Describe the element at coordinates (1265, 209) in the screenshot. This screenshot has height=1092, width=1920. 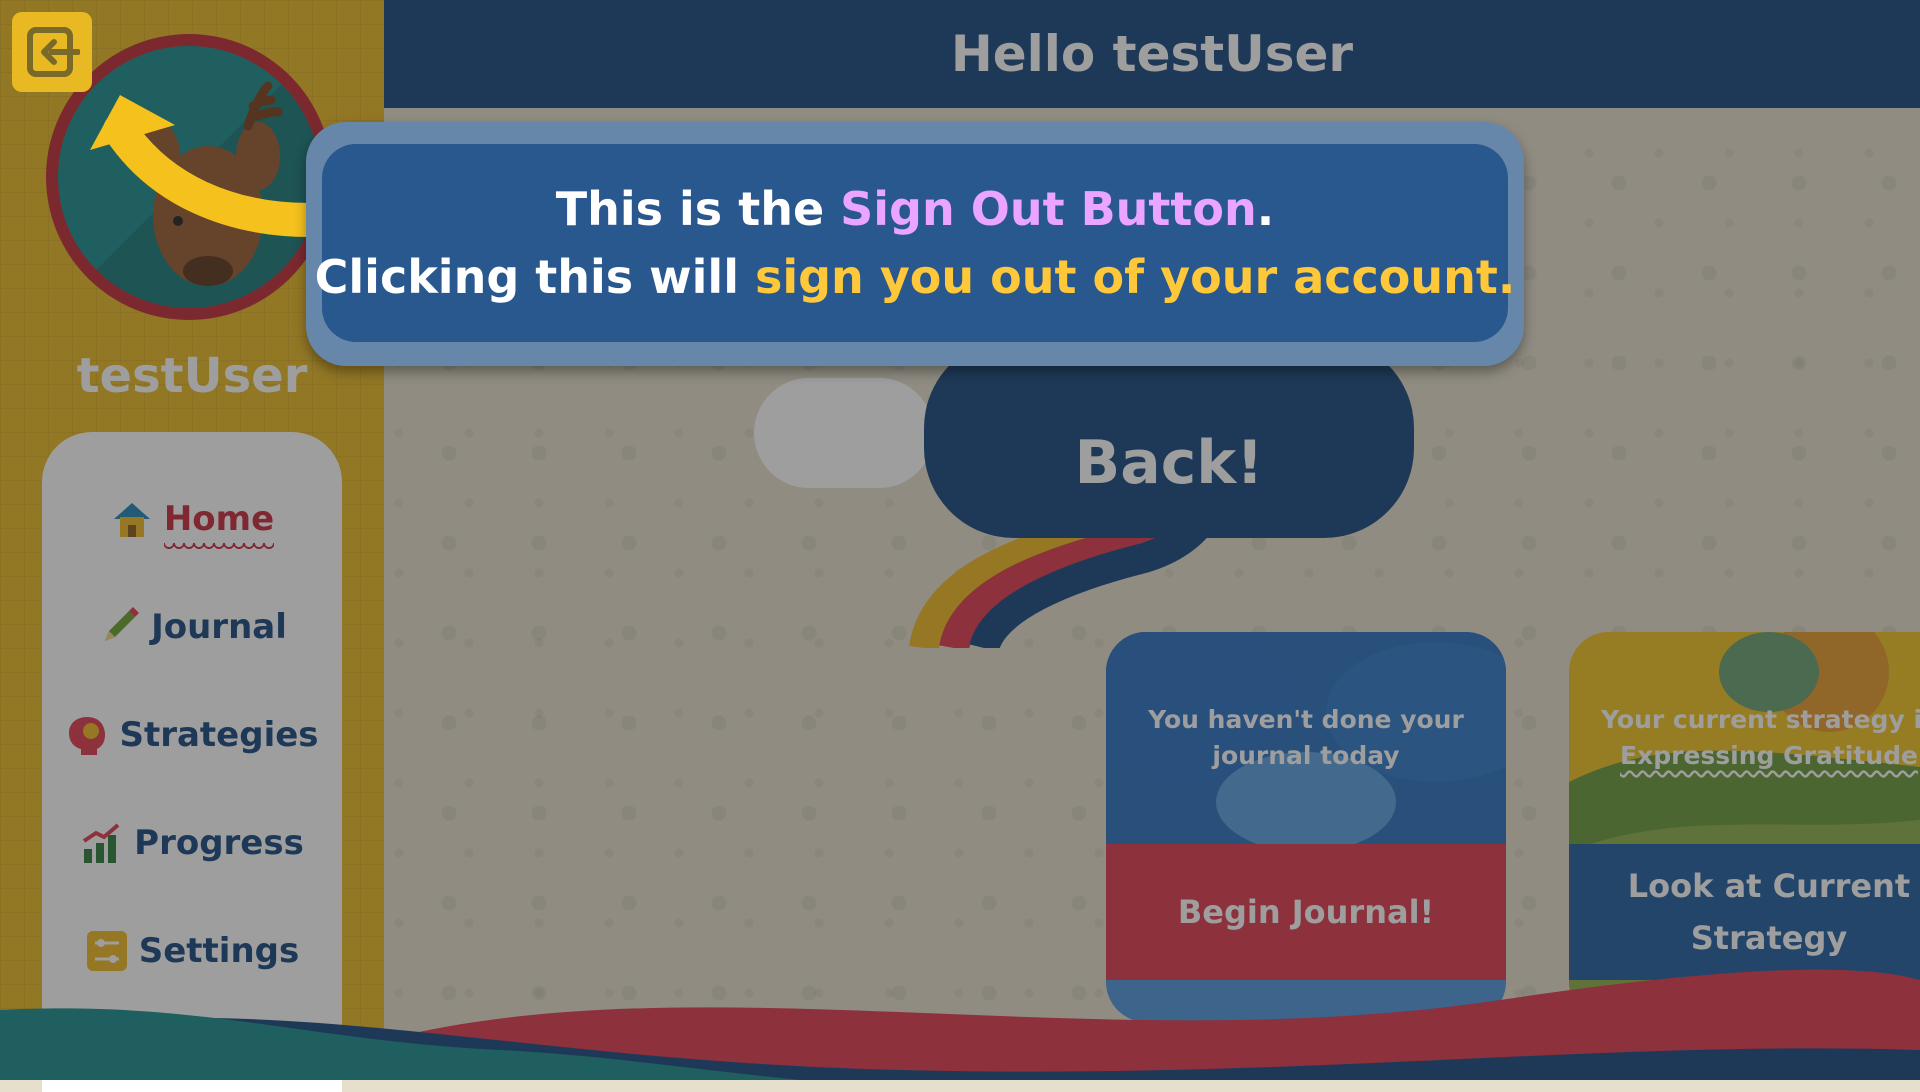
I see `tooltip-text: .` at that location.